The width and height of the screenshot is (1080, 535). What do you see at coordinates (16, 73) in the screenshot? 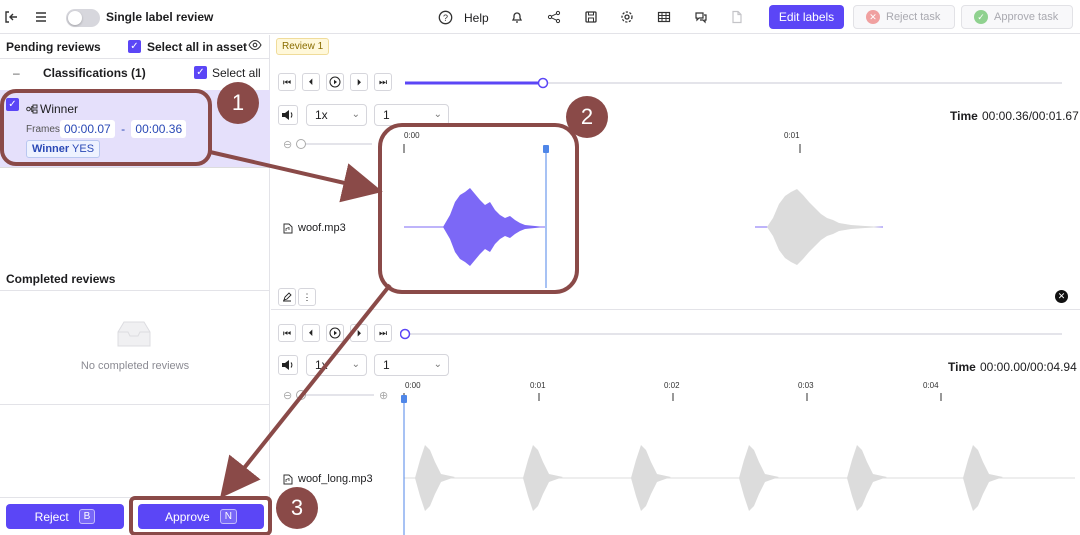
I see `collapse-icon: –` at bounding box center [16, 73].